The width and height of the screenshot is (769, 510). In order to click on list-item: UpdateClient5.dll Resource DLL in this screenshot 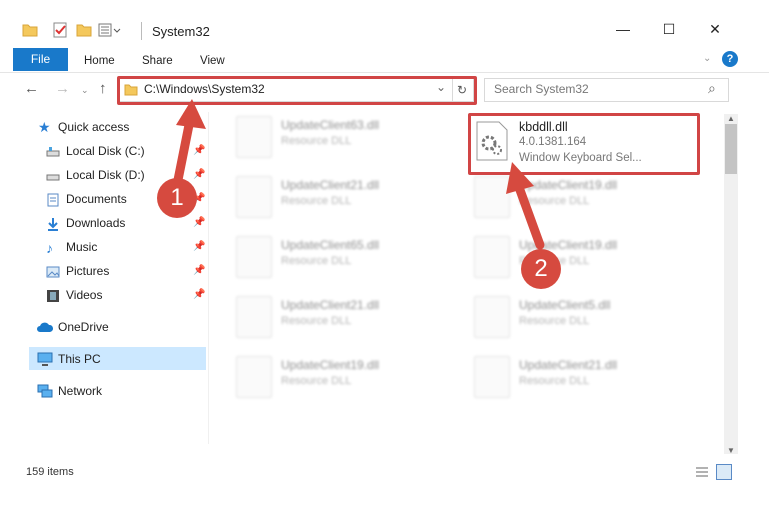, I will do `click(542, 317)`.